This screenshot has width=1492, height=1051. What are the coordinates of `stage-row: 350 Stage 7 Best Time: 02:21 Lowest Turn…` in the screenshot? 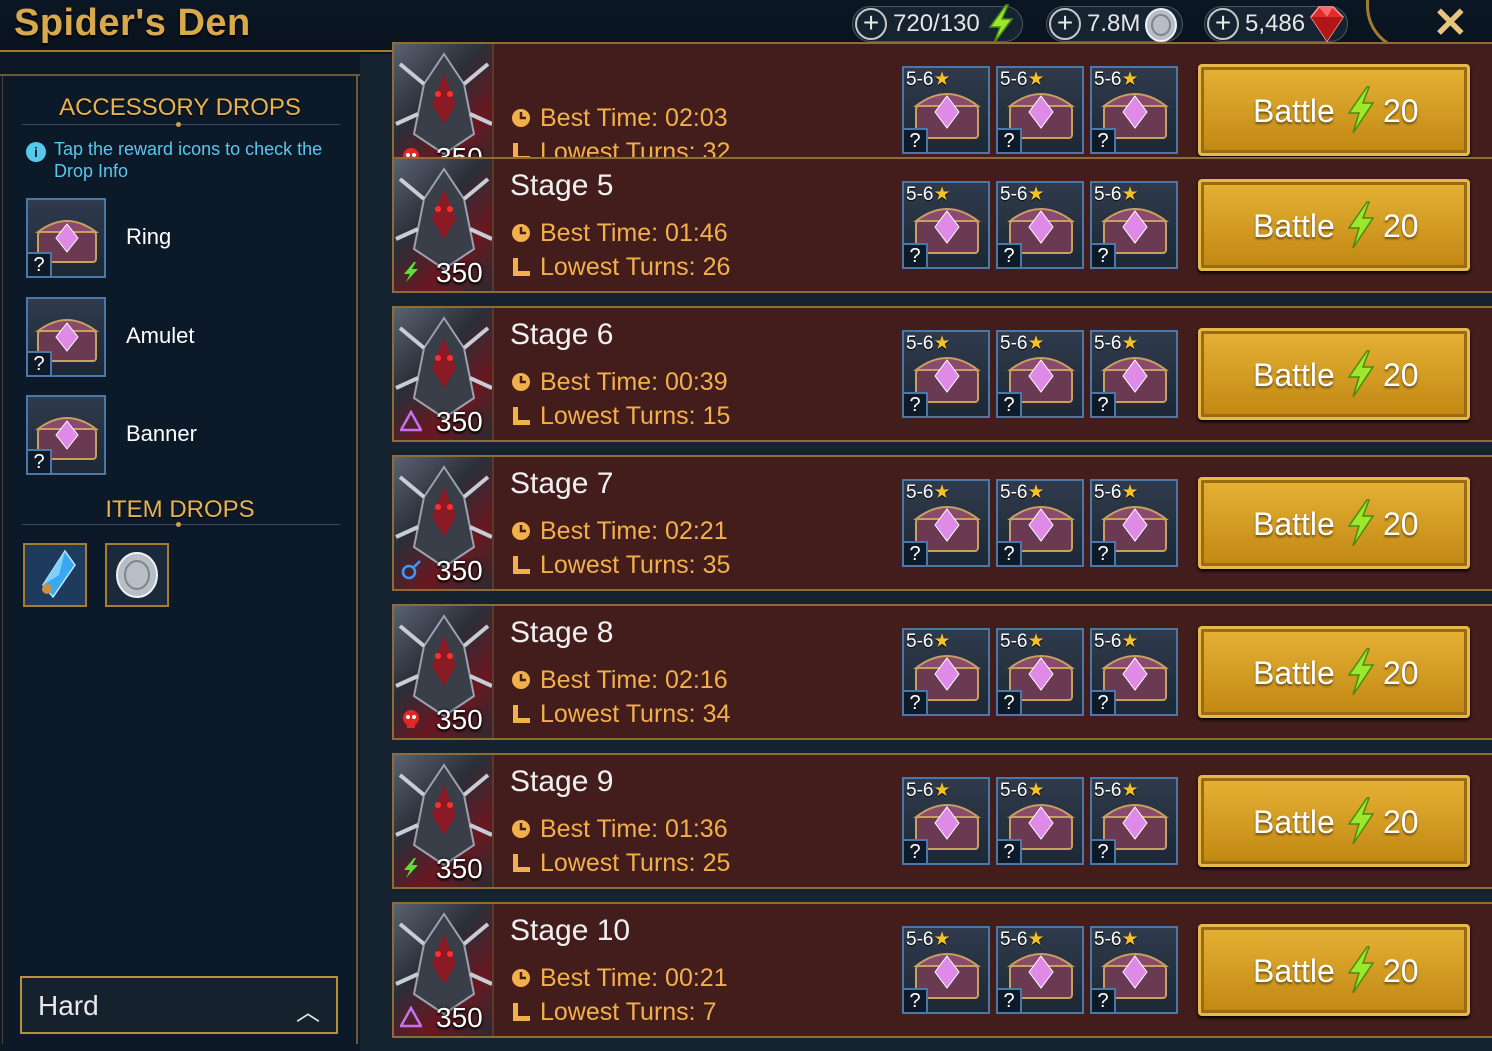 It's located at (942, 523).